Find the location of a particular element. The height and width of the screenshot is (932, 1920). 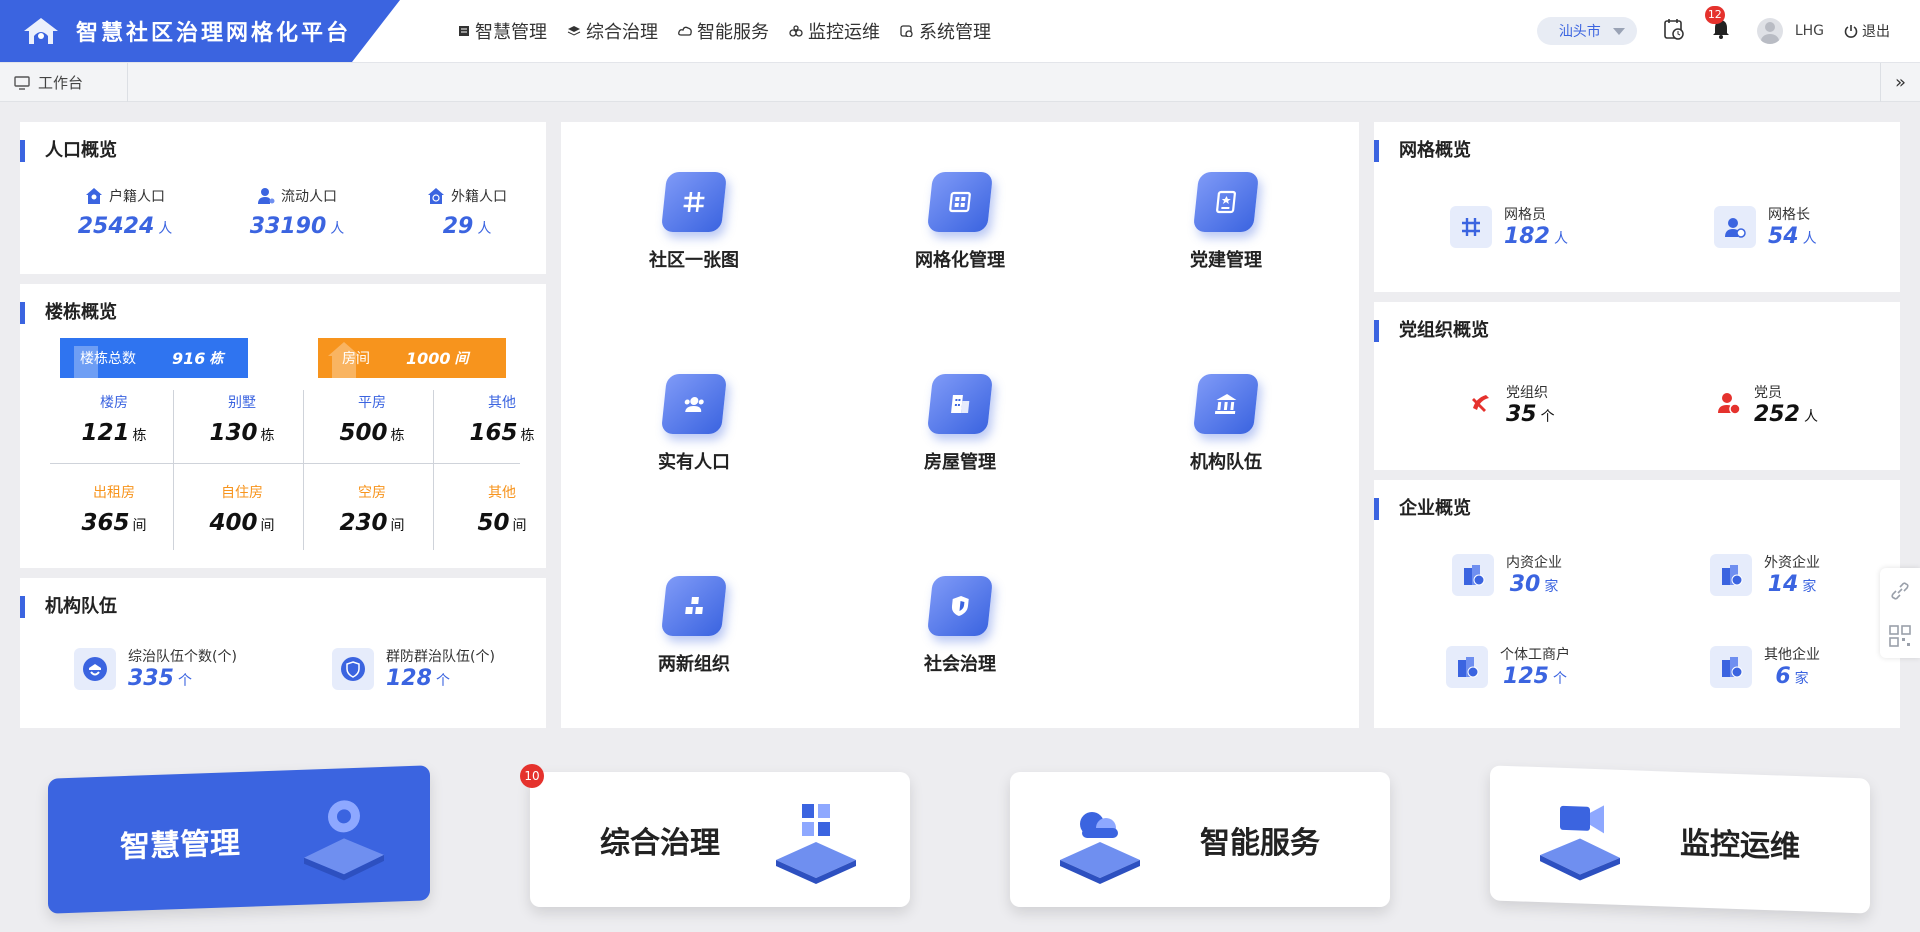

document-star-icon is located at coordinates (1226, 202).